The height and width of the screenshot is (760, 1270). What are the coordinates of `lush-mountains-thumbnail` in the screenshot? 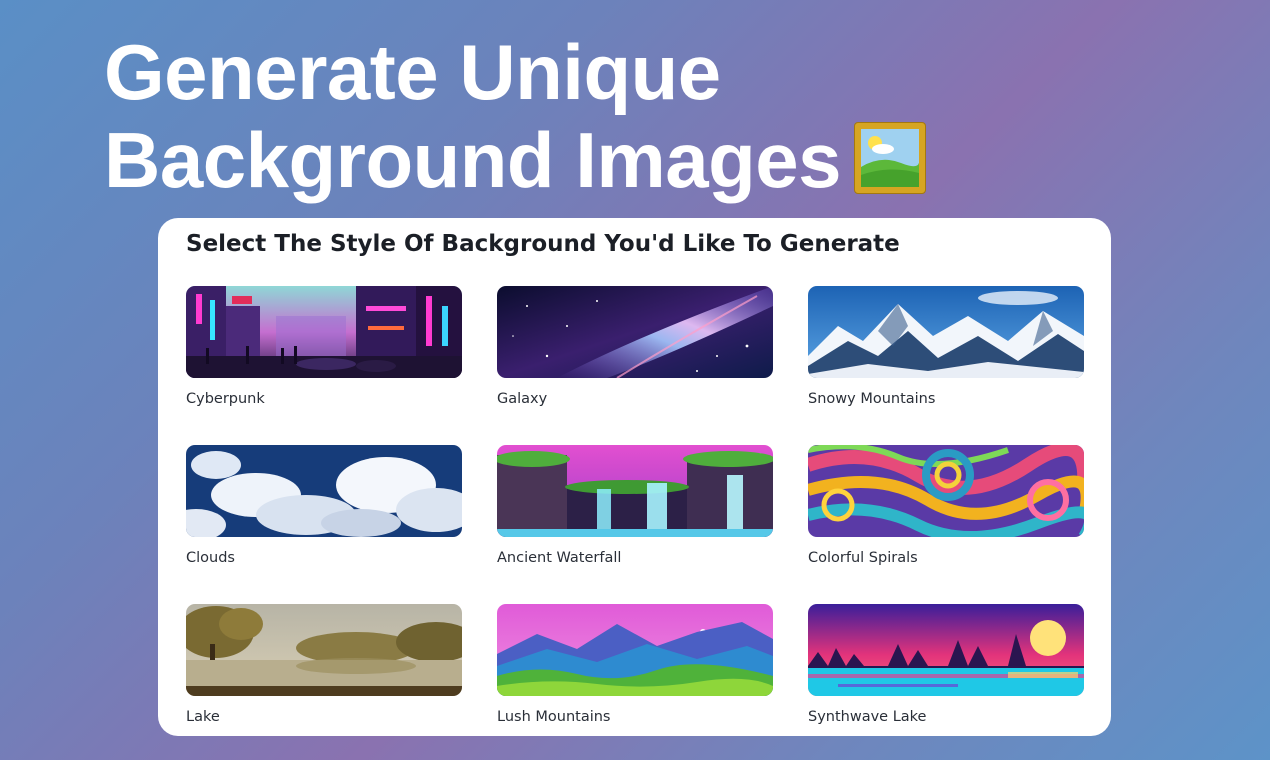 It's located at (635, 650).